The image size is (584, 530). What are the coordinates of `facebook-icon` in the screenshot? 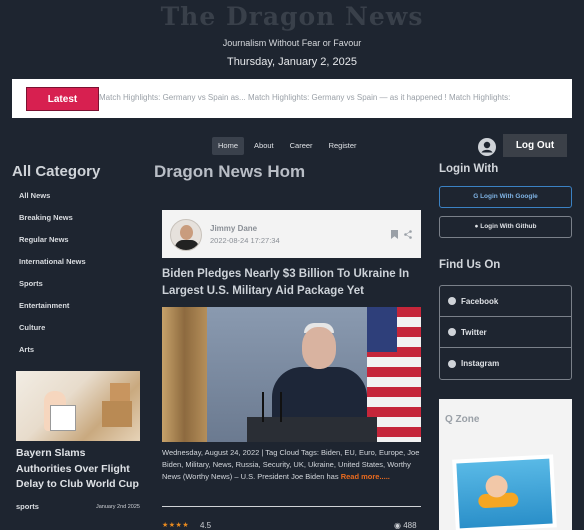 It's located at (452, 301).